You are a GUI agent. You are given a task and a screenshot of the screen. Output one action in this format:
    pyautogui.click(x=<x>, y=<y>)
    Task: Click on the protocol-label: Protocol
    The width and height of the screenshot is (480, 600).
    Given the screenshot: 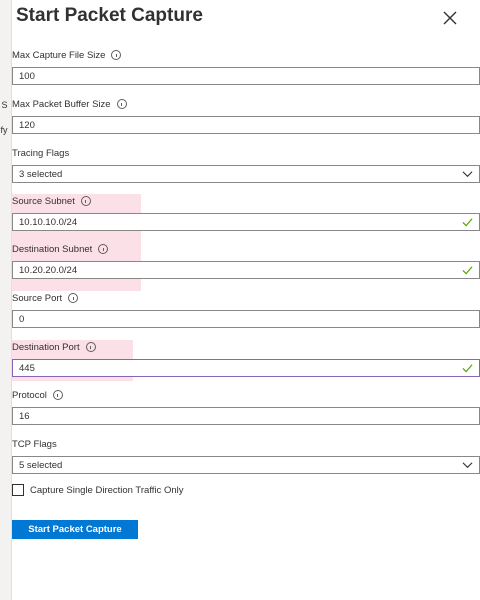 What is the action you would take?
    pyautogui.click(x=246, y=395)
    